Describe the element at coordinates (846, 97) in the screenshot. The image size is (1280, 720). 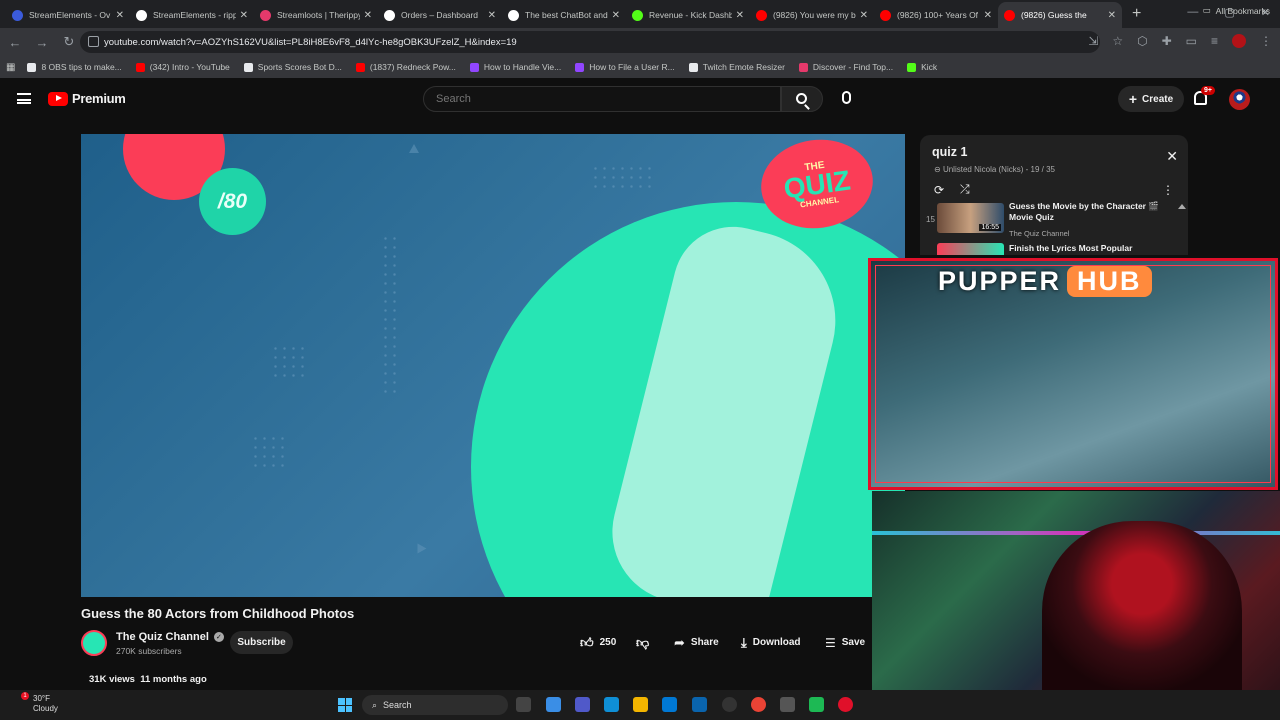
I see `microphone-icon` at that location.